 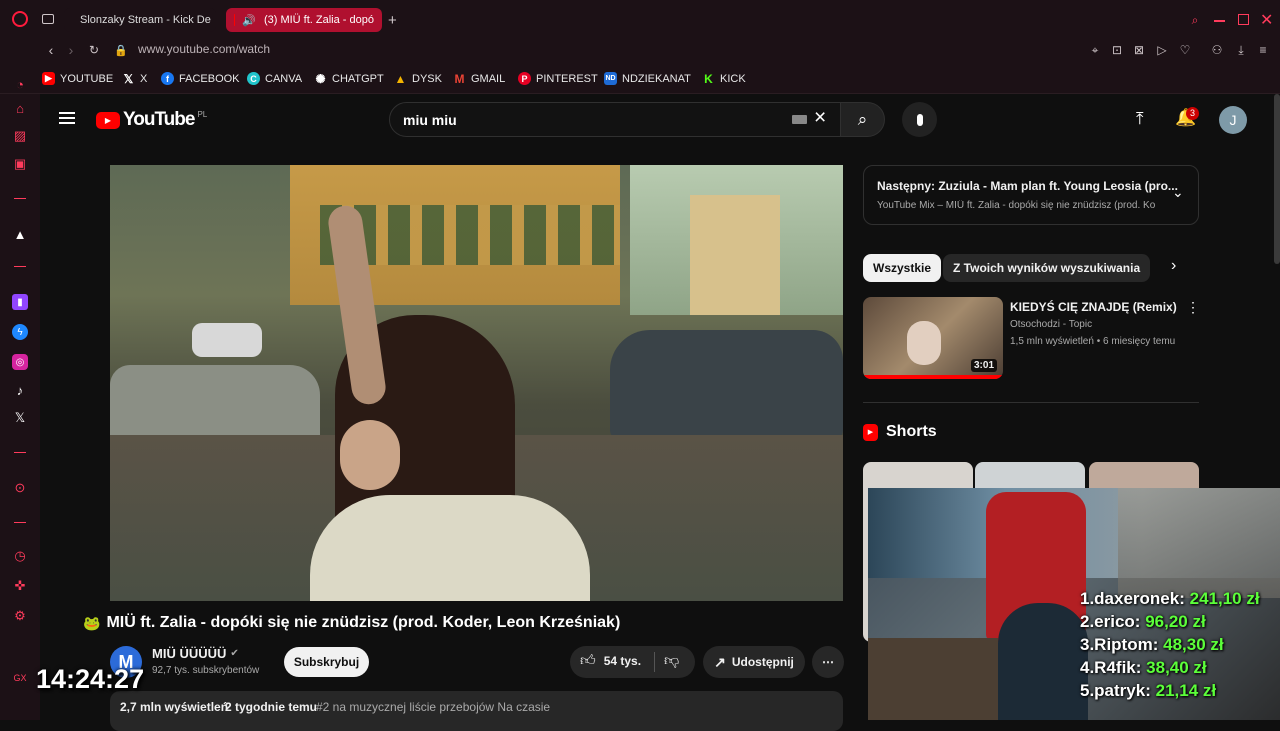 I want to click on video-building, so click(x=735, y=255).